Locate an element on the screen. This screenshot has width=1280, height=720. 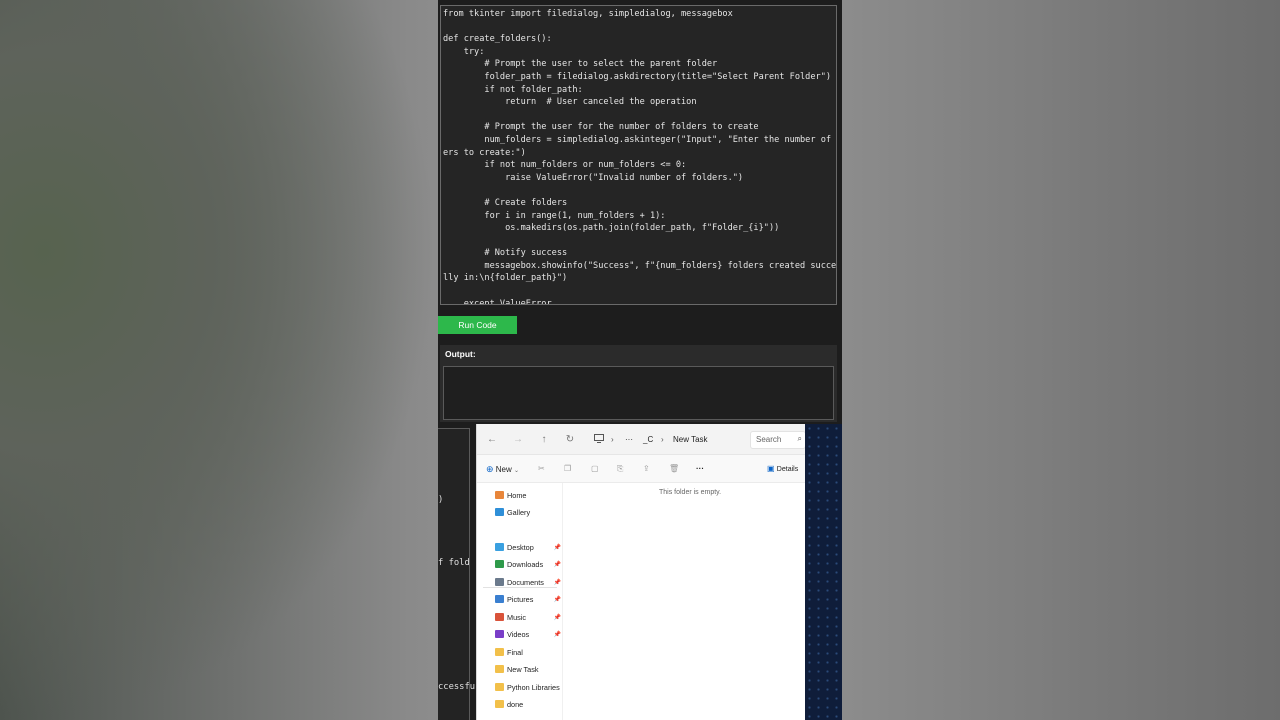
sidebar-item-label: Downloads is located at coordinates (525, 564).